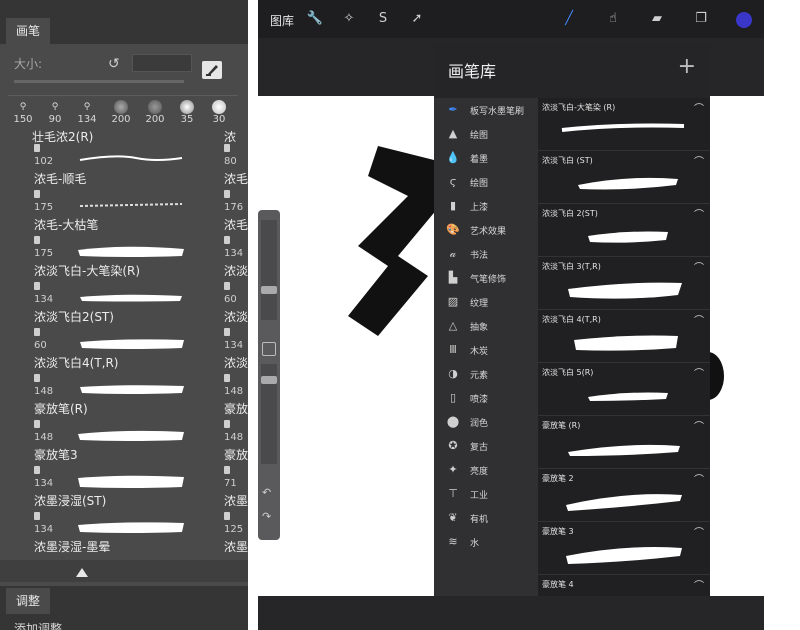  What do you see at coordinates (492, 111) in the screenshot?
I see `category-item: ✒ 板写水墨笔刷` at bounding box center [492, 111].